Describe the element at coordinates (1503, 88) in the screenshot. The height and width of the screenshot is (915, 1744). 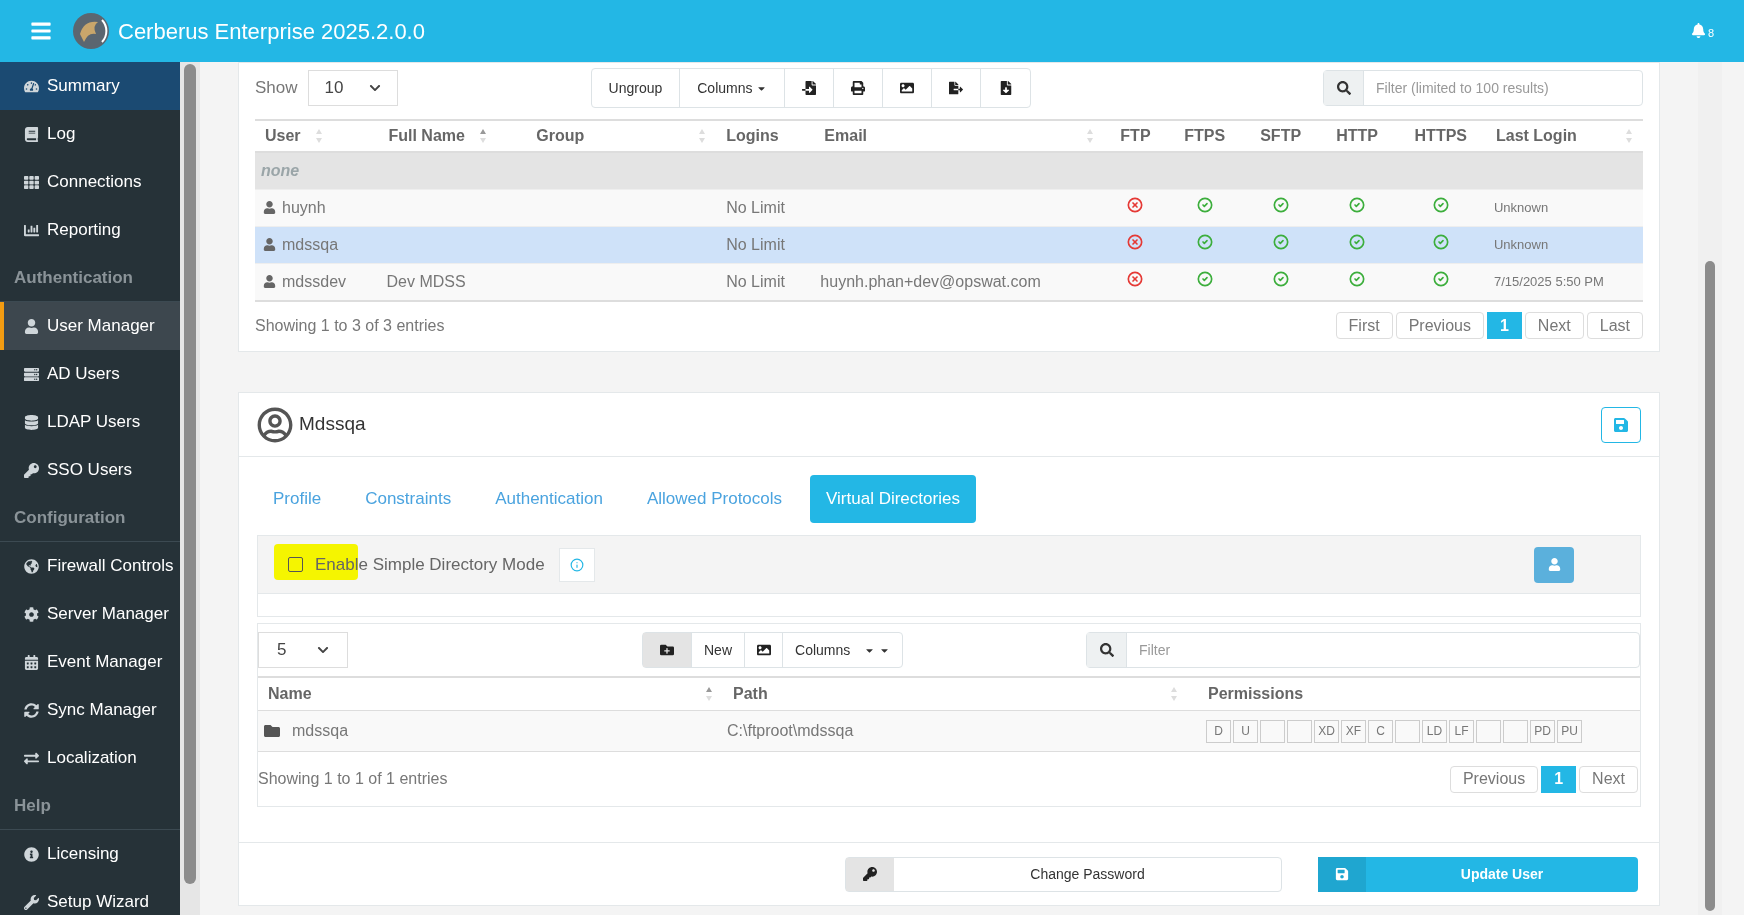
I see `filter-input: Filter (limited to 100 results)` at that location.